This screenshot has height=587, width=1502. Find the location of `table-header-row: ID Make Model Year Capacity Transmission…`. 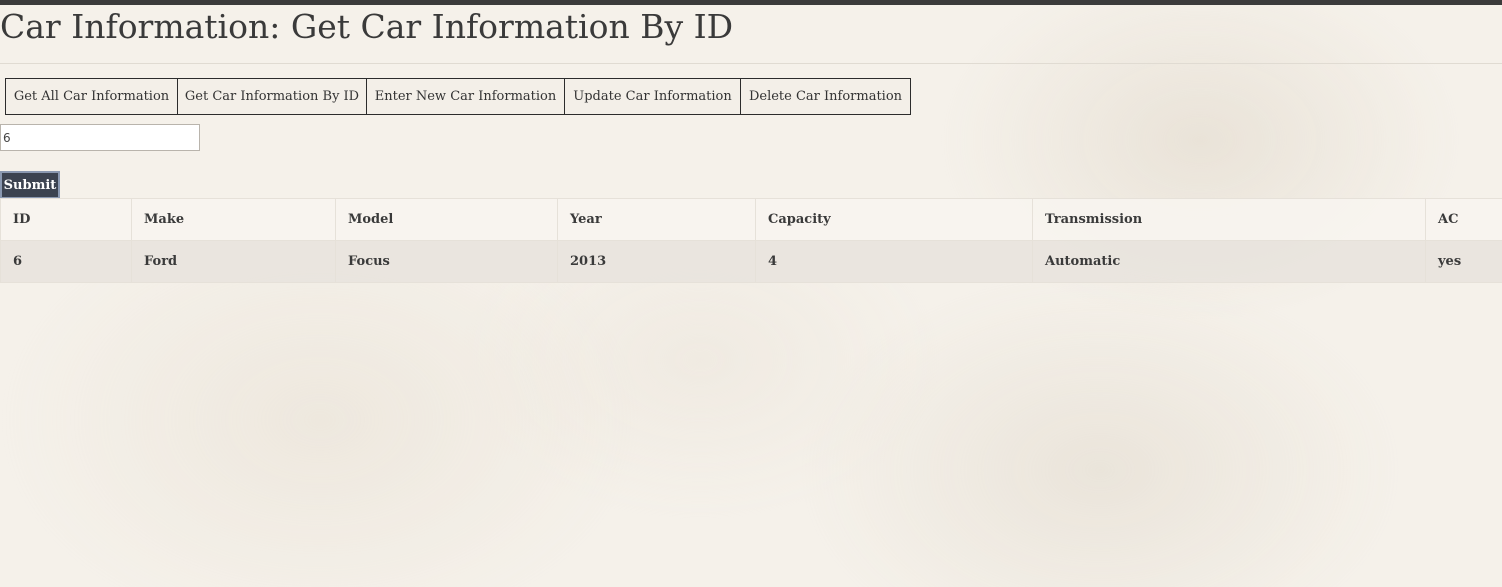

table-header-row: ID Make Model Year Capacity Transmission… is located at coordinates (751, 219).